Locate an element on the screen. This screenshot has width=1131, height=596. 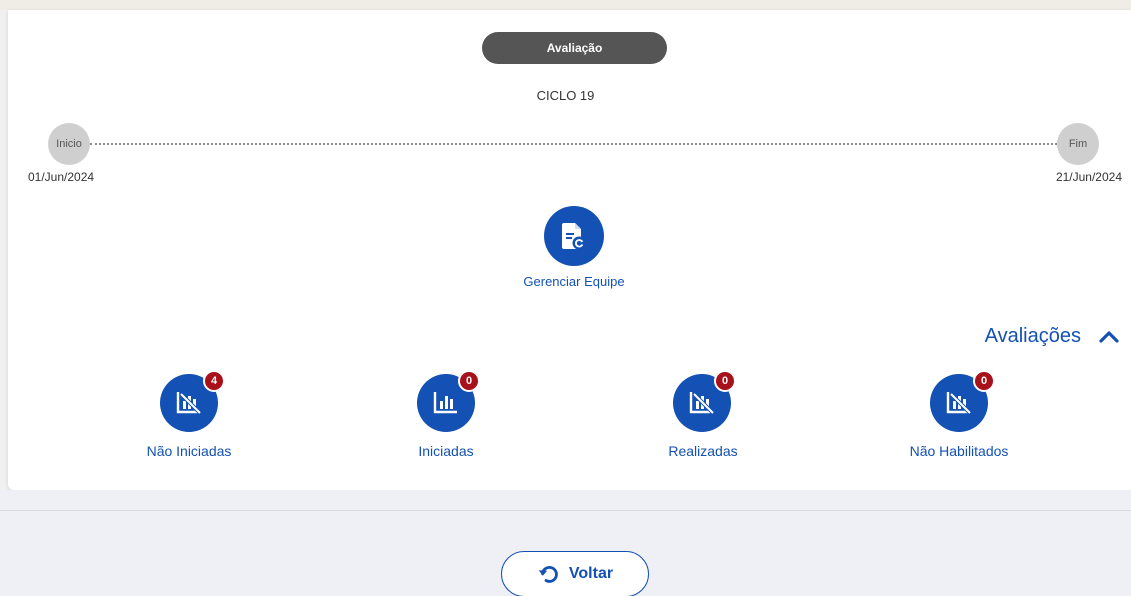
footer-divider is located at coordinates (565, 510).